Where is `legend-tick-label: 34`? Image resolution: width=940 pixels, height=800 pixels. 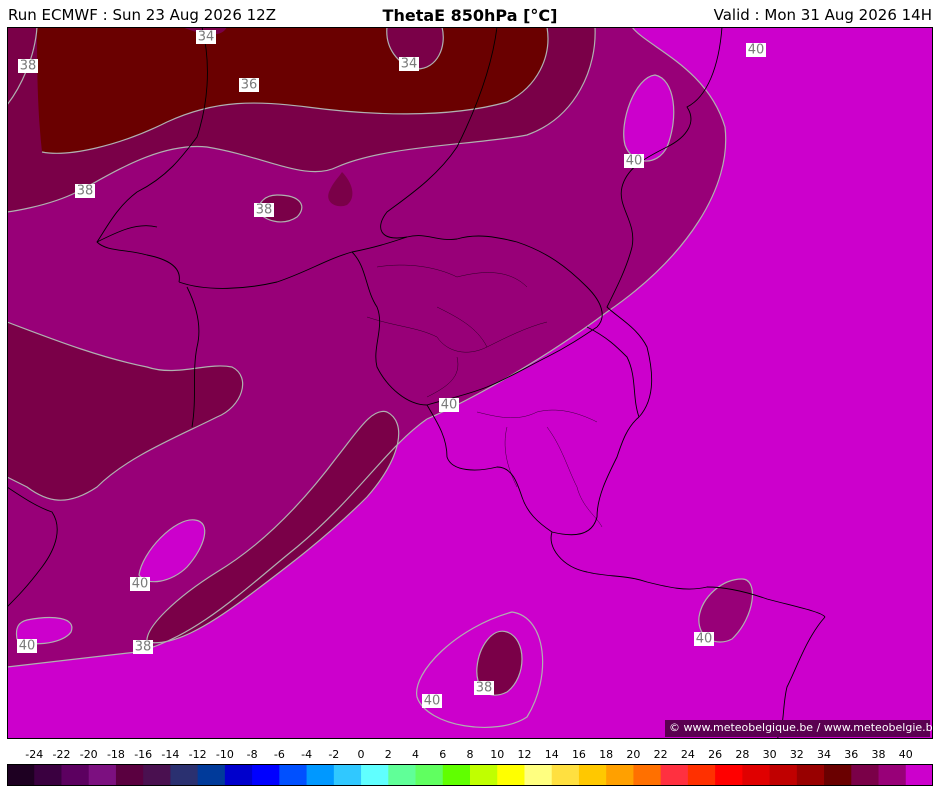 legend-tick-label: 34 is located at coordinates (824, 754).